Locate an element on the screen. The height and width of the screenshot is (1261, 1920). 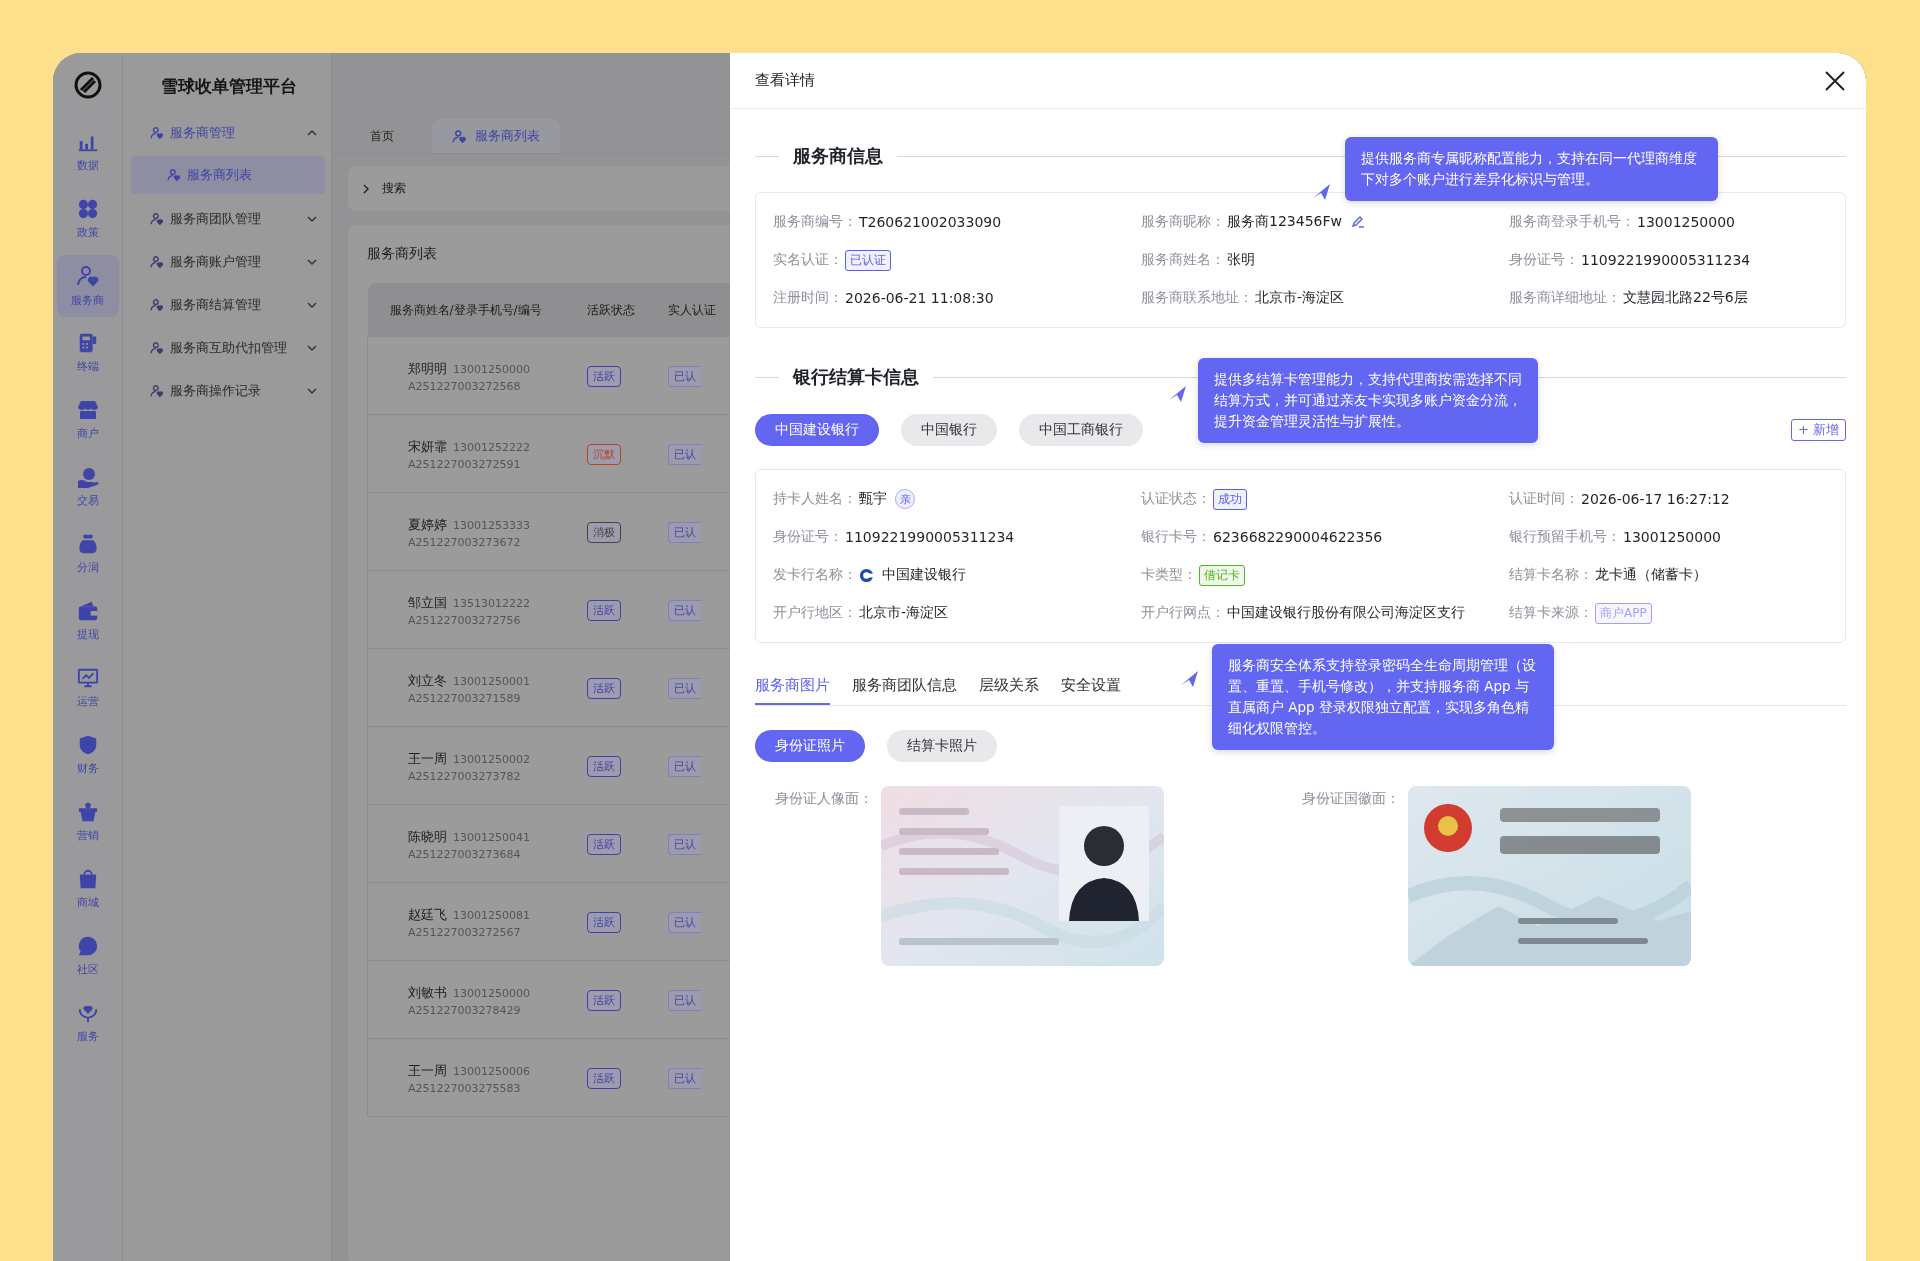
field-label: 持卡人姓名： is located at coordinates (815, 499).